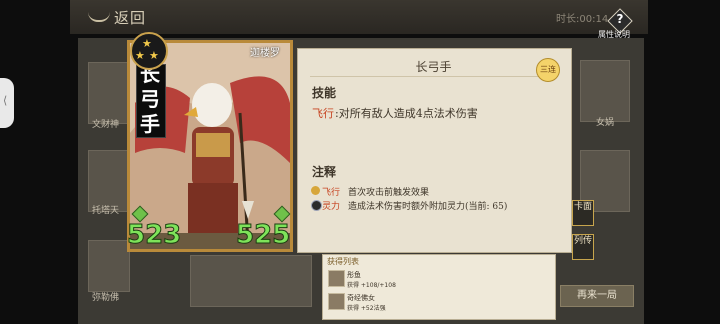 This screenshot has width=720, height=324. I want to click on biography-button: 列传, so click(583, 247).